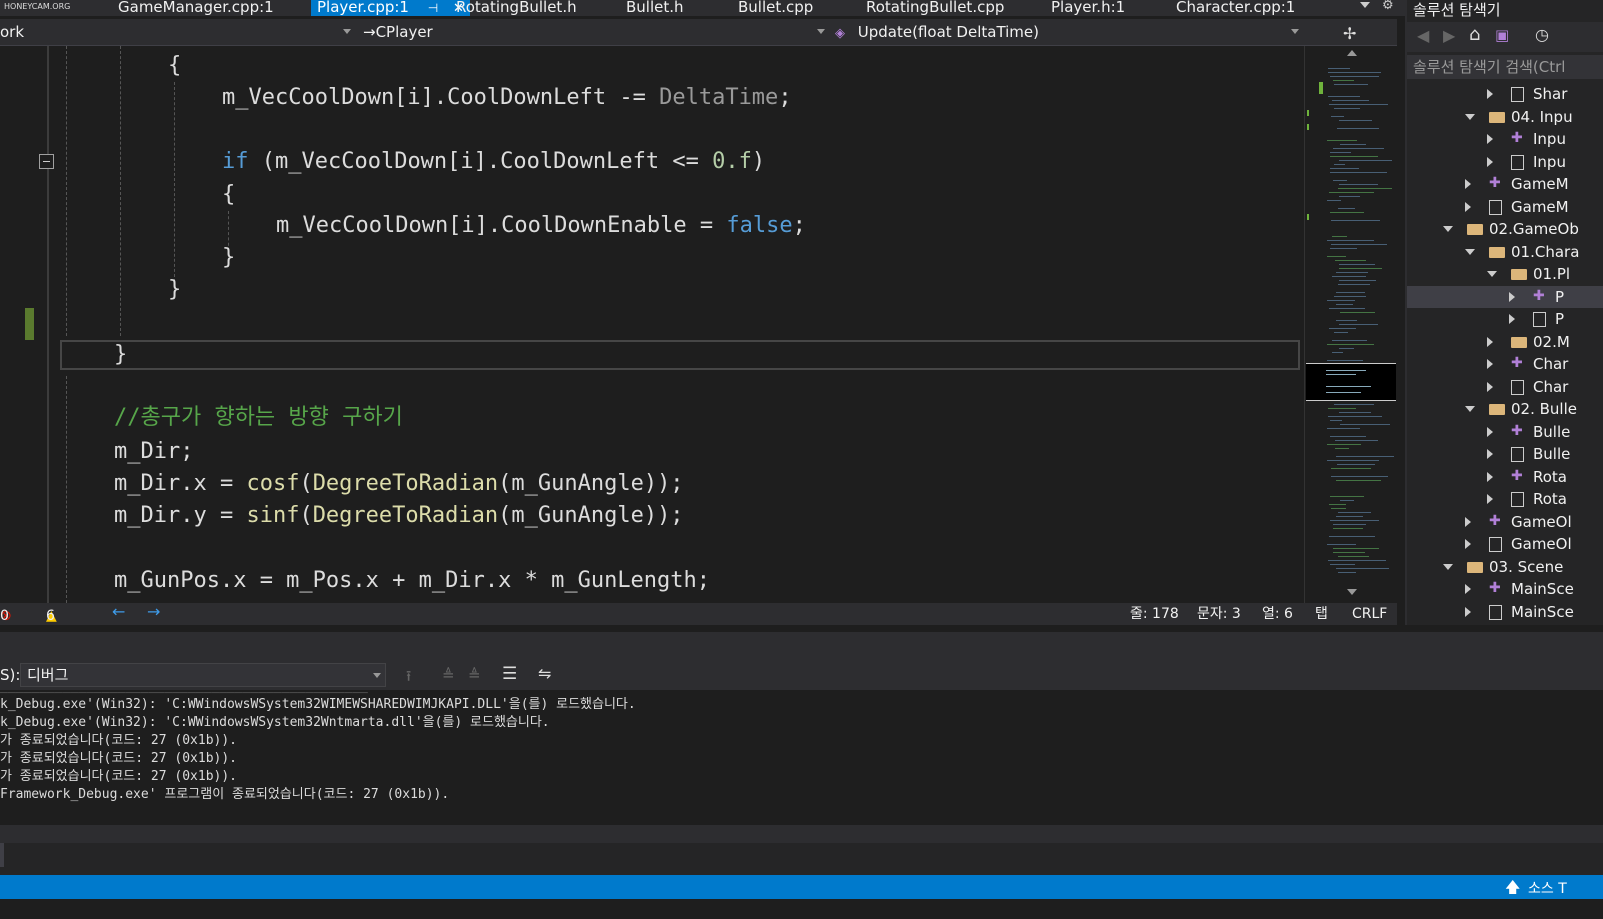 Image resolution: width=1603 pixels, height=919 pixels. What do you see at coordinates (1235, 8) in the screenshot?
I see `tab-character-cpp: Character.cpp:1` at bounding box center [1235, 8].